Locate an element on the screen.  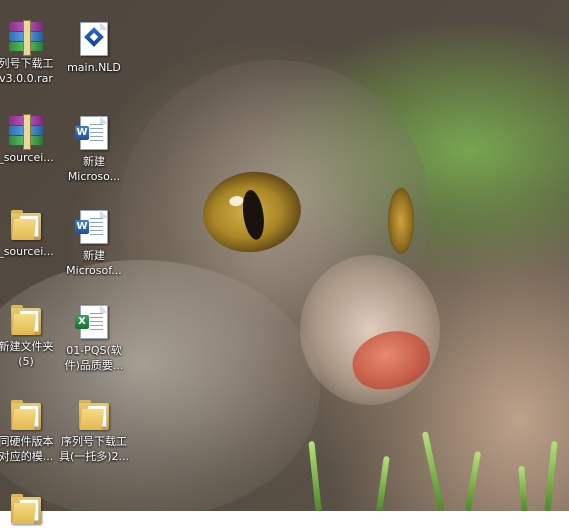
desktop-icon-serial-tool-rar: 列号下载工 v3.0.0.rar is located at coordinates (32, 53).